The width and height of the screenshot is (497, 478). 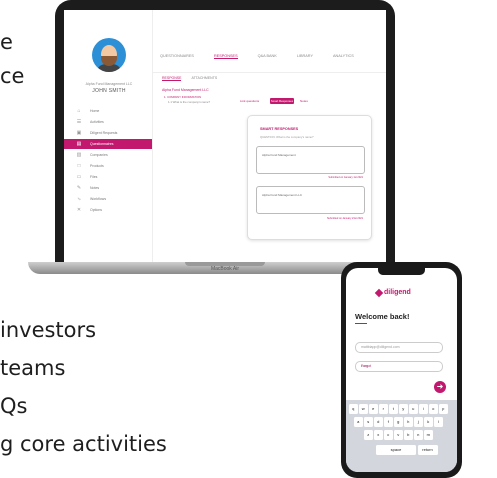 What do you see at coordinates (282, 101) in the screenshot?
I see `smart-responses-button: Smart Responses` at bounding box center [282, 101].